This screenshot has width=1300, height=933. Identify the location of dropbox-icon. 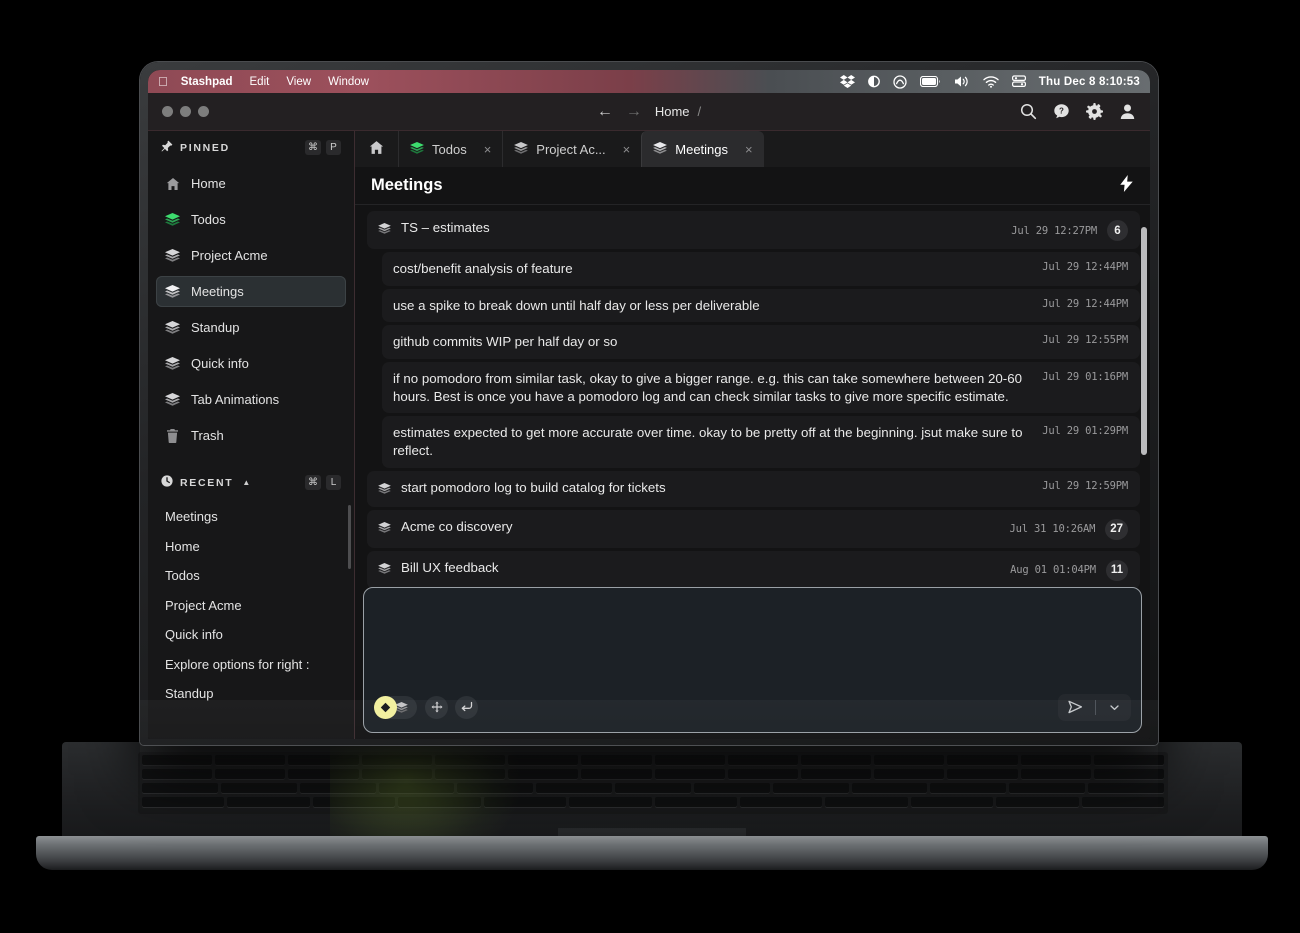
(847, 81).